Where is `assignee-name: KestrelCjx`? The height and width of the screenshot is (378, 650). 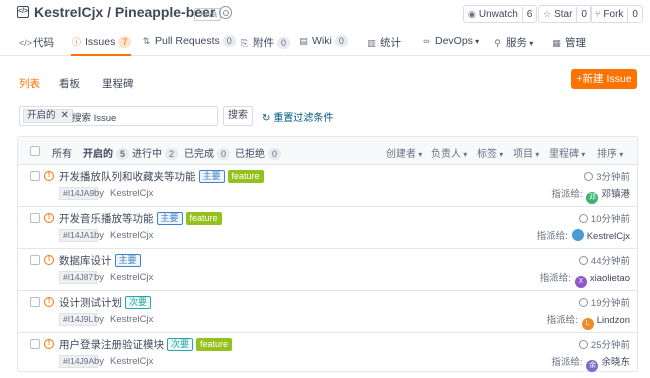
assignee-name: KestrelCjx is located at coordinates (608, 236).